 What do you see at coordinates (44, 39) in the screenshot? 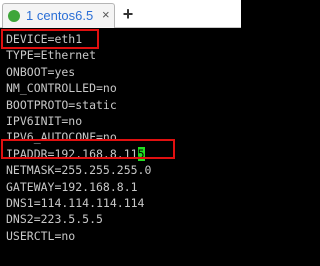
I see `terminal-line: DEVICE=eth1` at bounding box center [44, 39].